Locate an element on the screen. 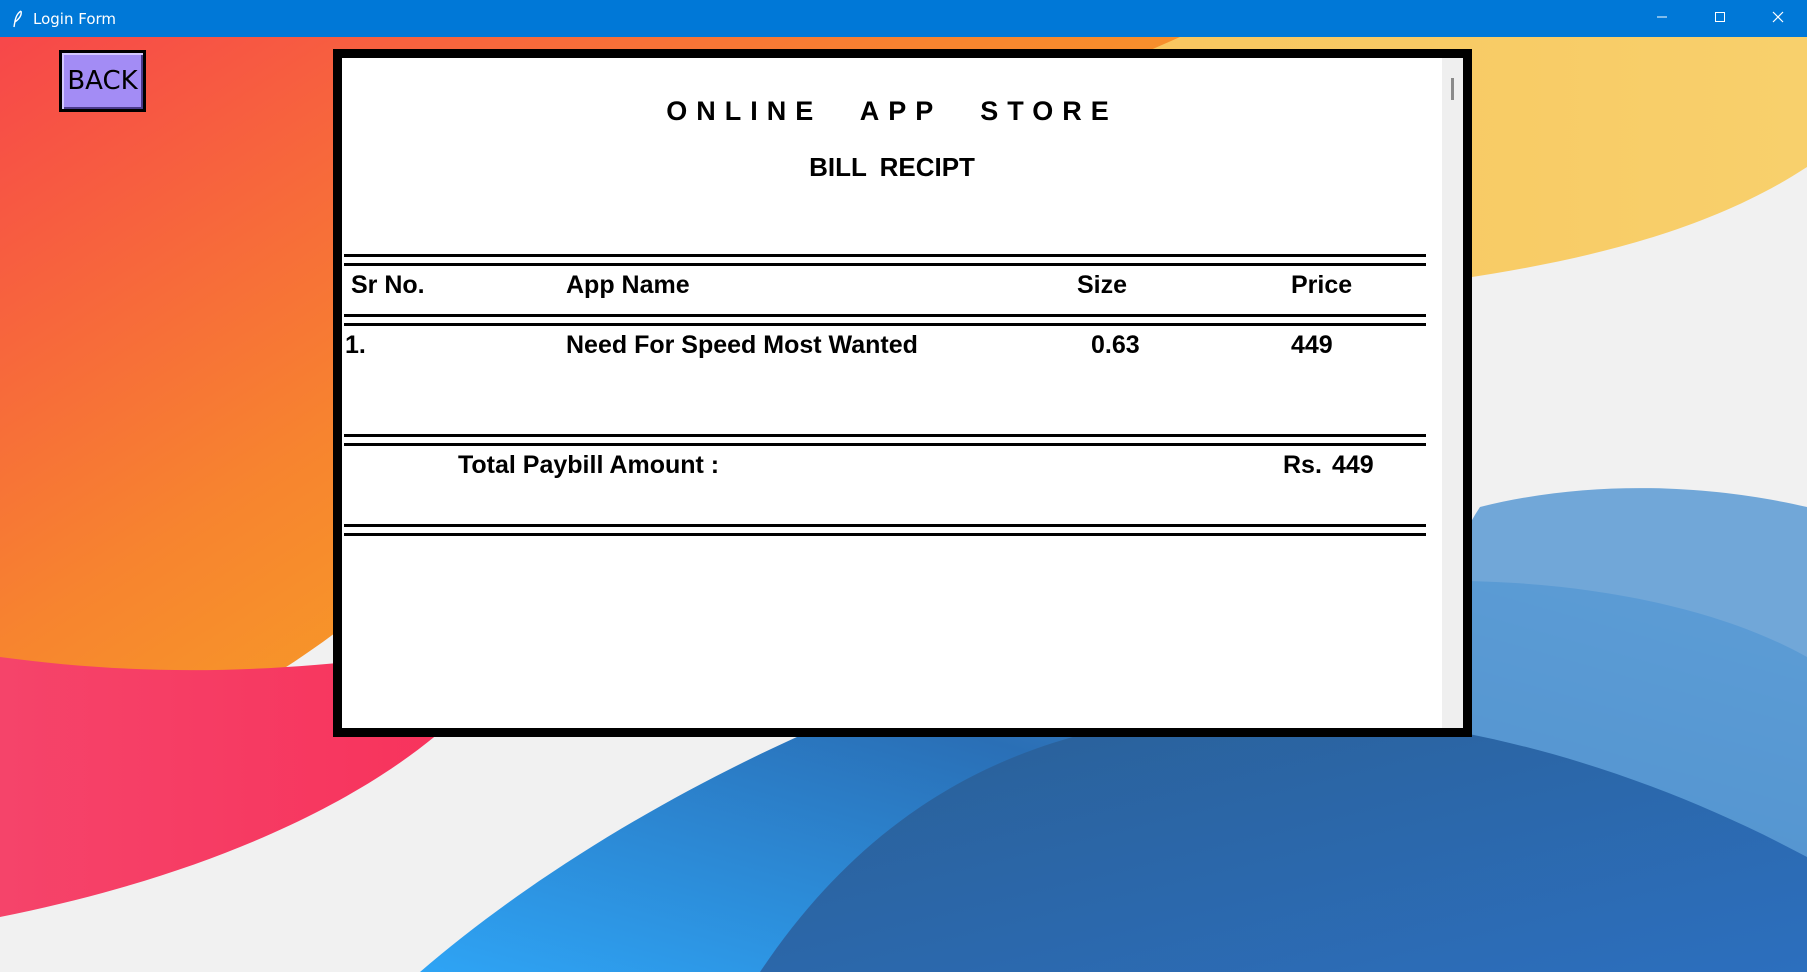 The width and height of the screenshot is (1807, 972). window-titlebar: Login Form is located at coordinates (903, 18).